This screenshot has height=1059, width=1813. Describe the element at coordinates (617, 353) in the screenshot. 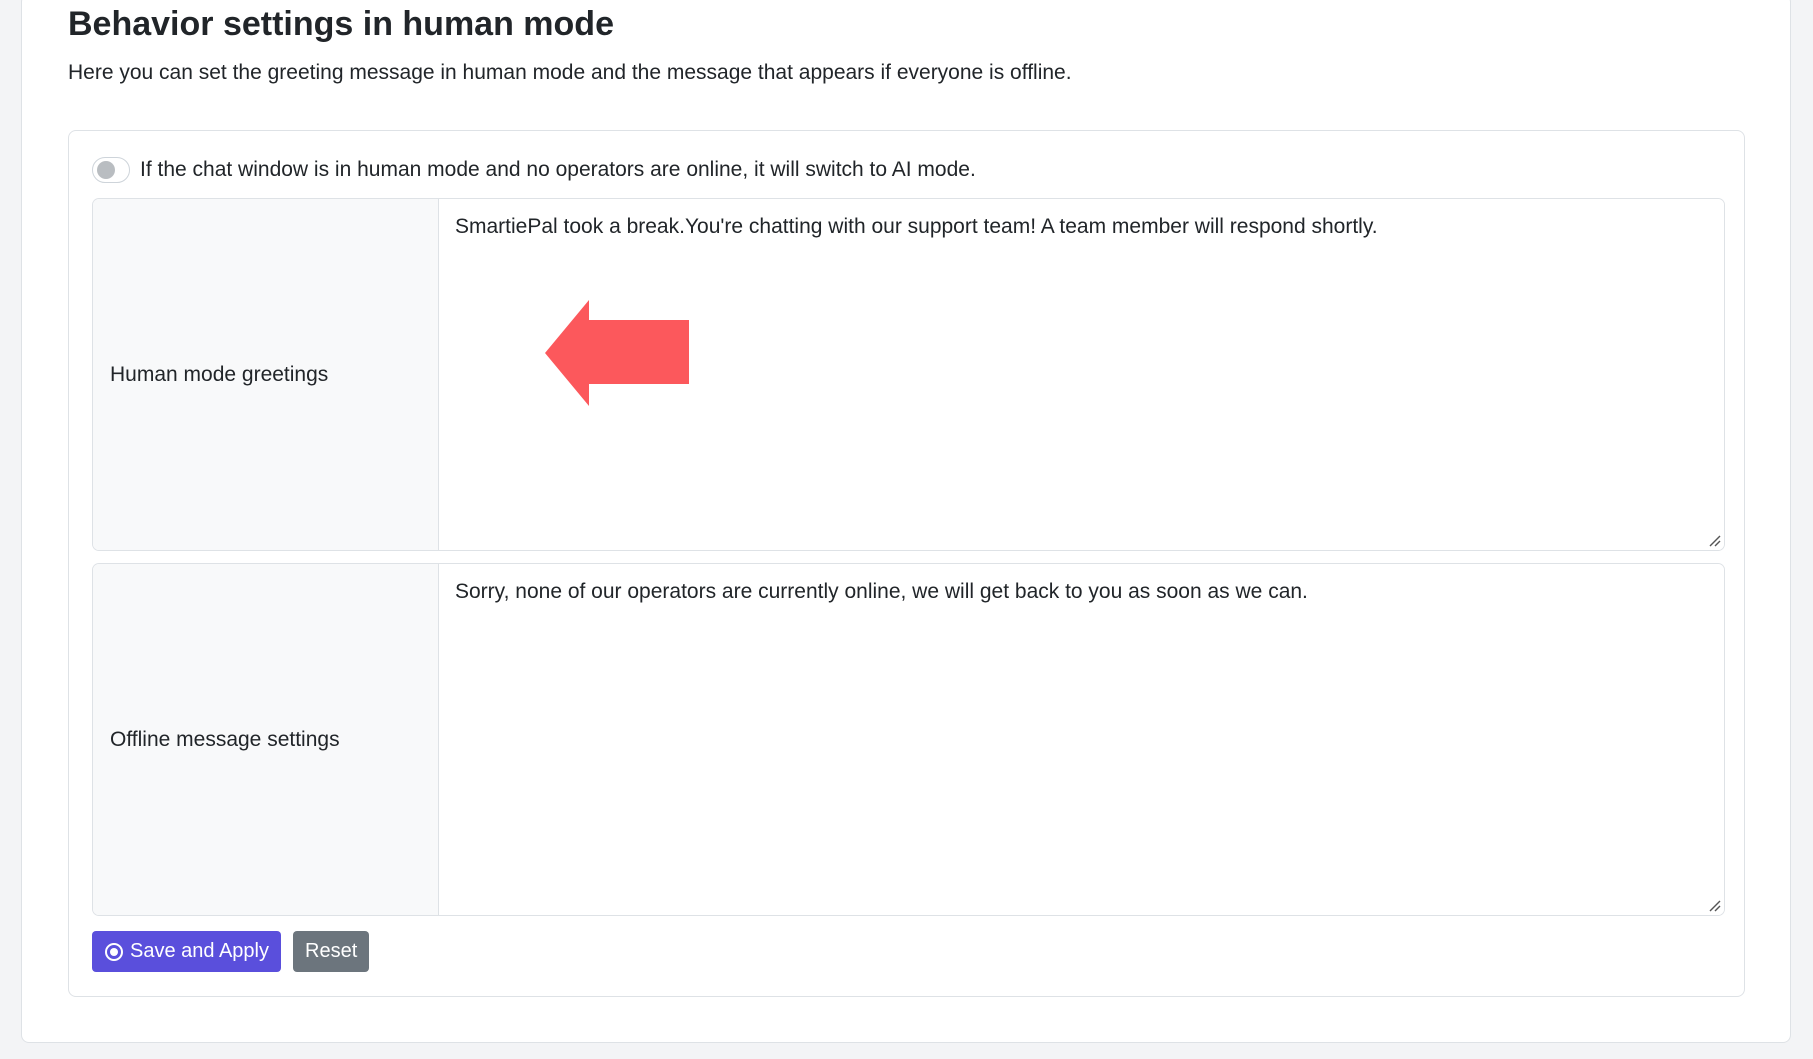

I see `arrow-left-icon` at that location.